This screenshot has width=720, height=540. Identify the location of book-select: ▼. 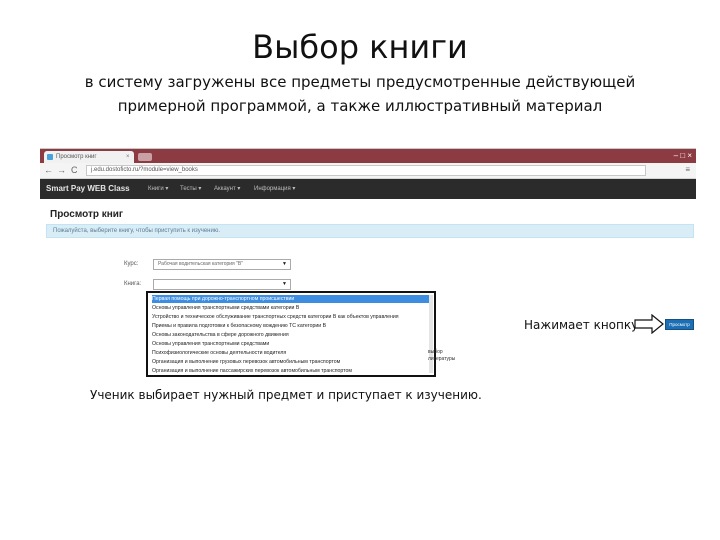
(222, 284).